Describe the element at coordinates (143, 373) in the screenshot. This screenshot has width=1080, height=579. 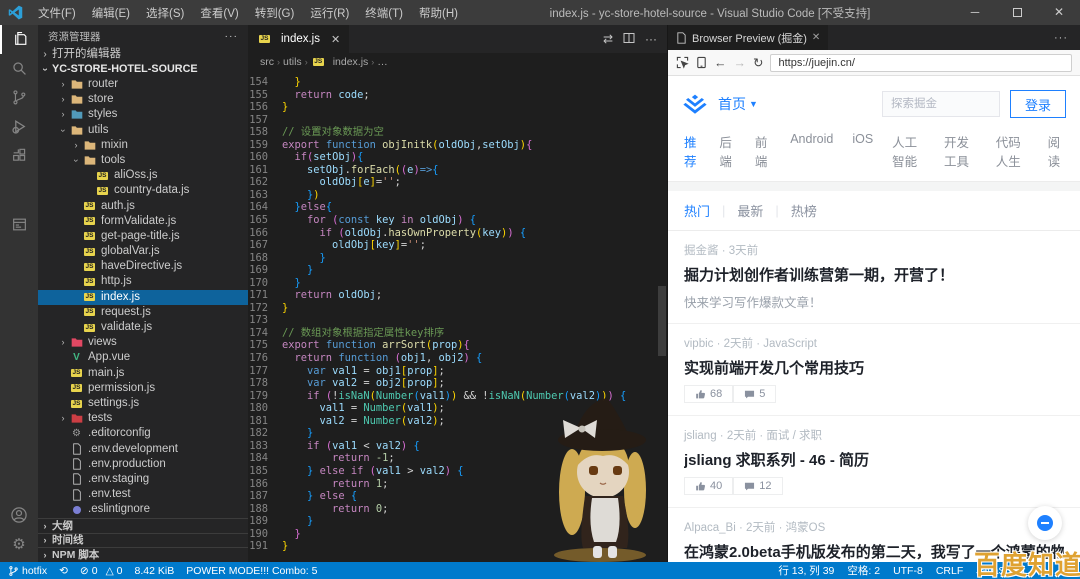
I see `tree-item-main-js: JS main.js` at that location.